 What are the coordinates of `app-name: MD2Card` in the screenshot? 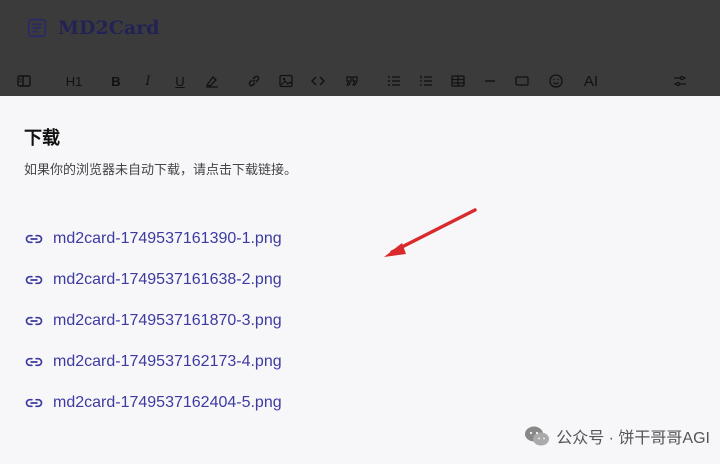 It's located at (109, 28).